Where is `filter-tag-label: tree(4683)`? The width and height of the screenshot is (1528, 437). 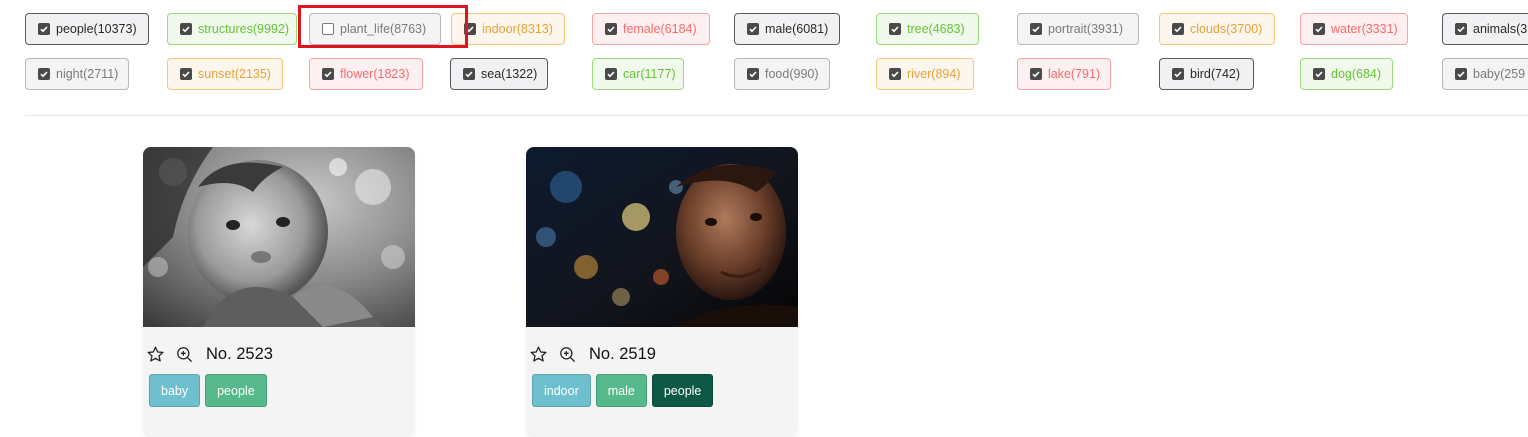
filter-tag-label: tree(4683) is located at coordinates (936, 29).